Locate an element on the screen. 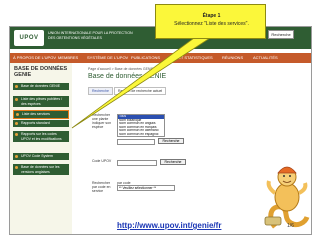  genie-url-link: http://www.upov.int/genie/fr is located at coordinates (169, 225).